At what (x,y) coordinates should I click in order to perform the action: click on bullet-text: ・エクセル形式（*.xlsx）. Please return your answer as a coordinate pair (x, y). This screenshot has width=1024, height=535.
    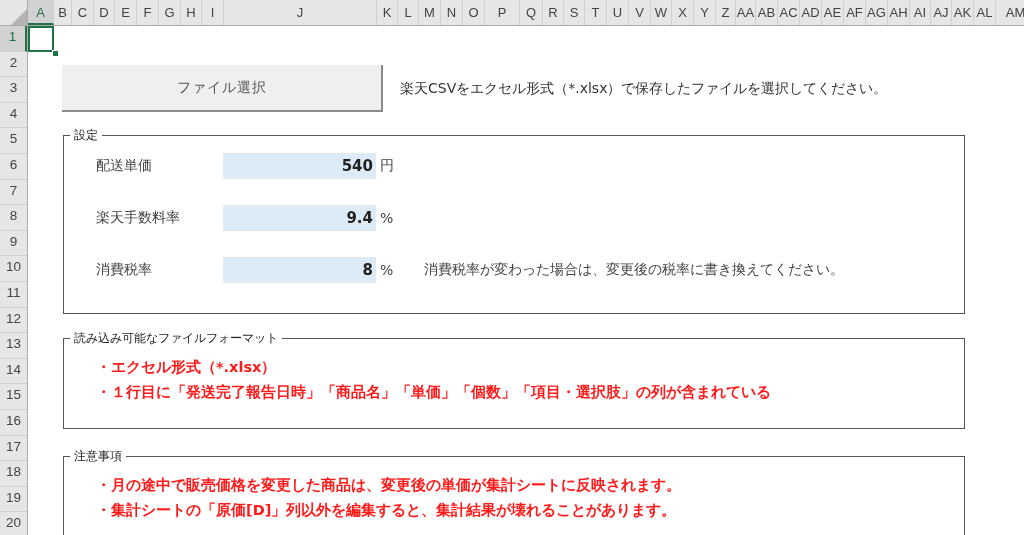
    Looking at the image, I should click on (187, 367).